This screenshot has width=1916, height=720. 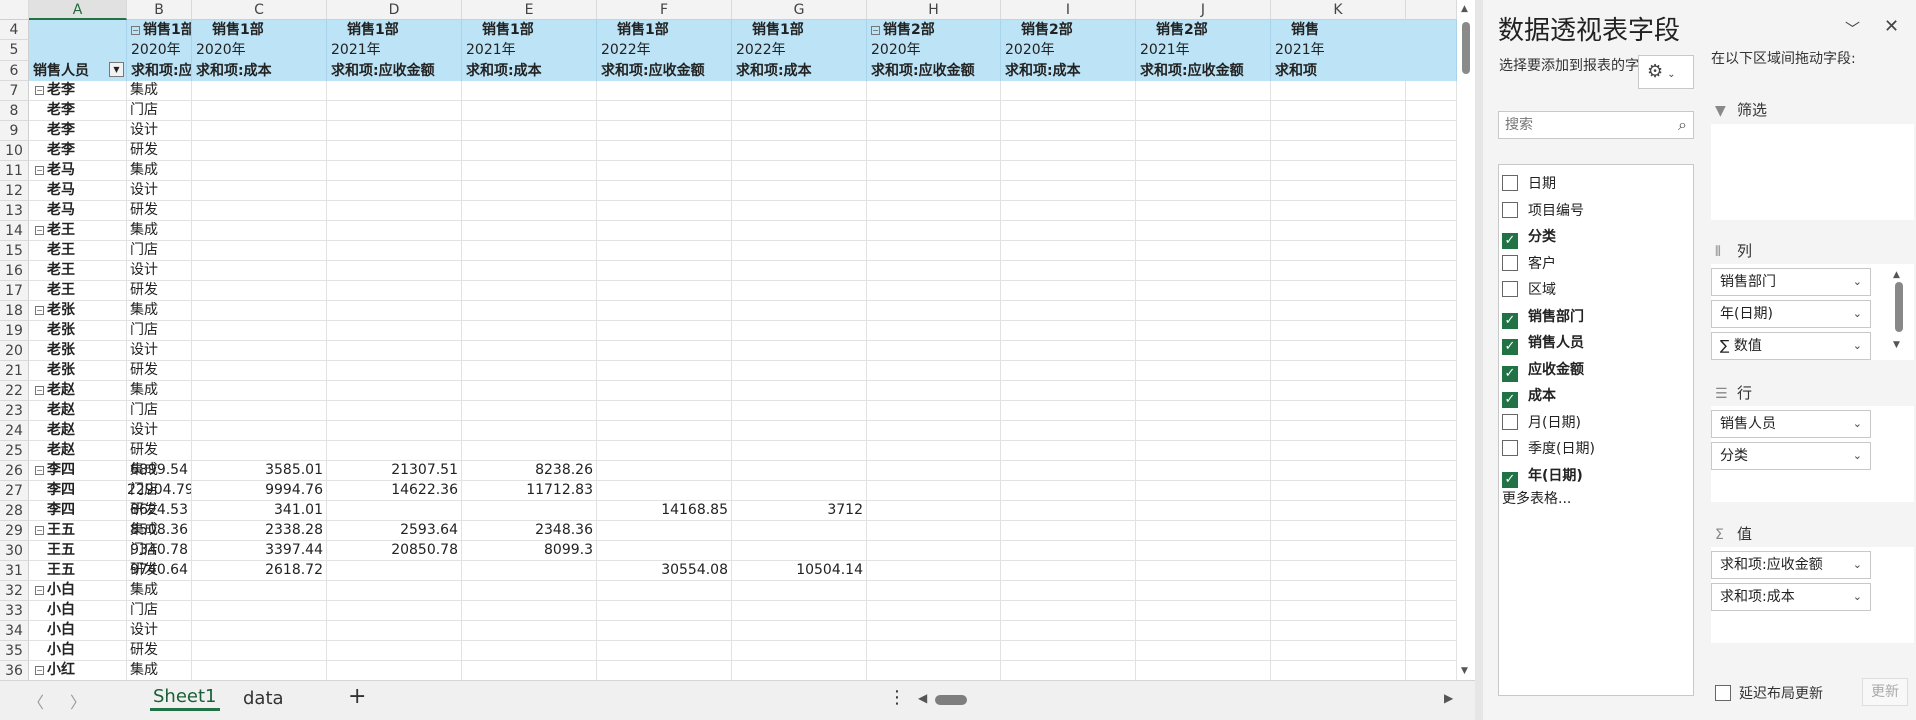 I want to click on value-cell: 14622.36, so click(x=394, y=491).